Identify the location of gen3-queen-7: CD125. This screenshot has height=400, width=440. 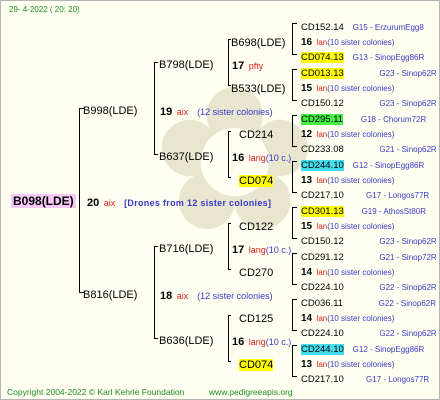
(256, 318).